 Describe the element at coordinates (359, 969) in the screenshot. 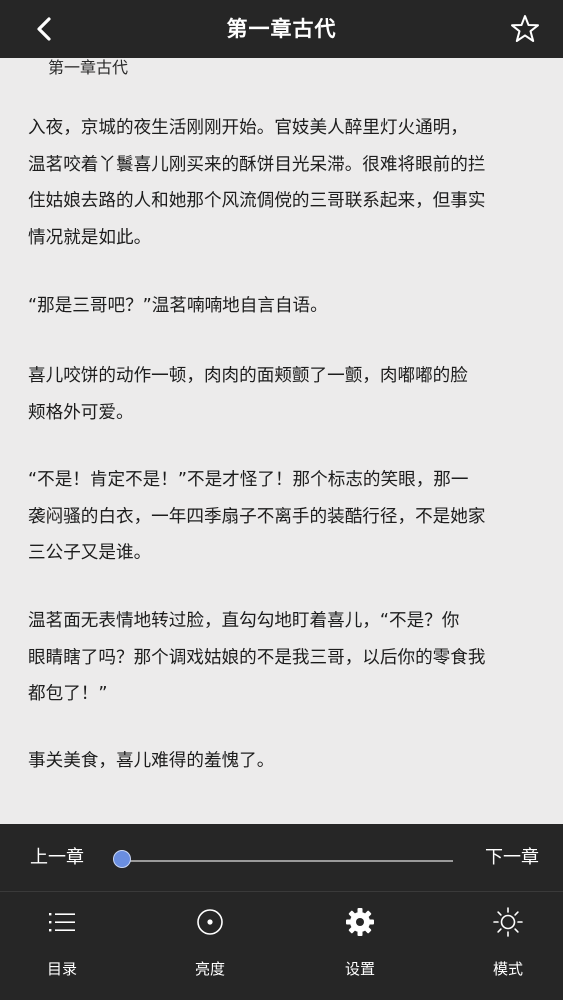

I see `toolbar-item-label: 设置` at that location.